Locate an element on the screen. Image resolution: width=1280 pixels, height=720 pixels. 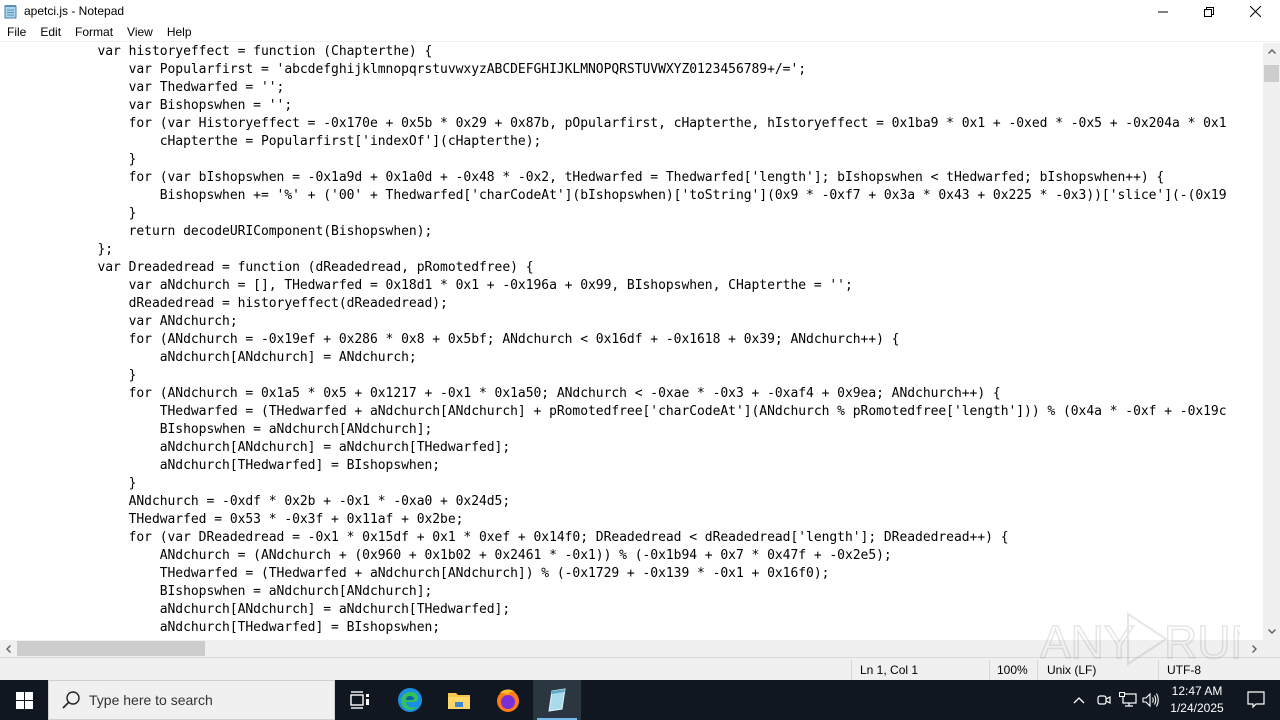
taskbar-search-box: Type here to search is located at coordinates (191, 700).